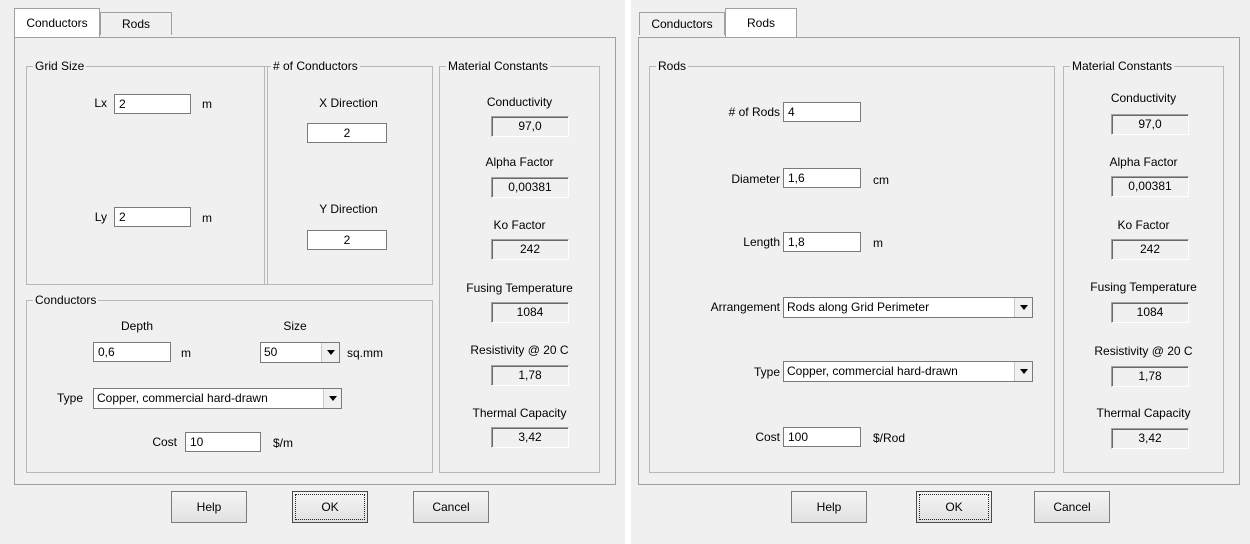 This screenshot has height=544, width=1250. What do you see at coordinates (207, 218) in the screenshot?
I see `ly-unit: m` at bounding box center [207, 218].